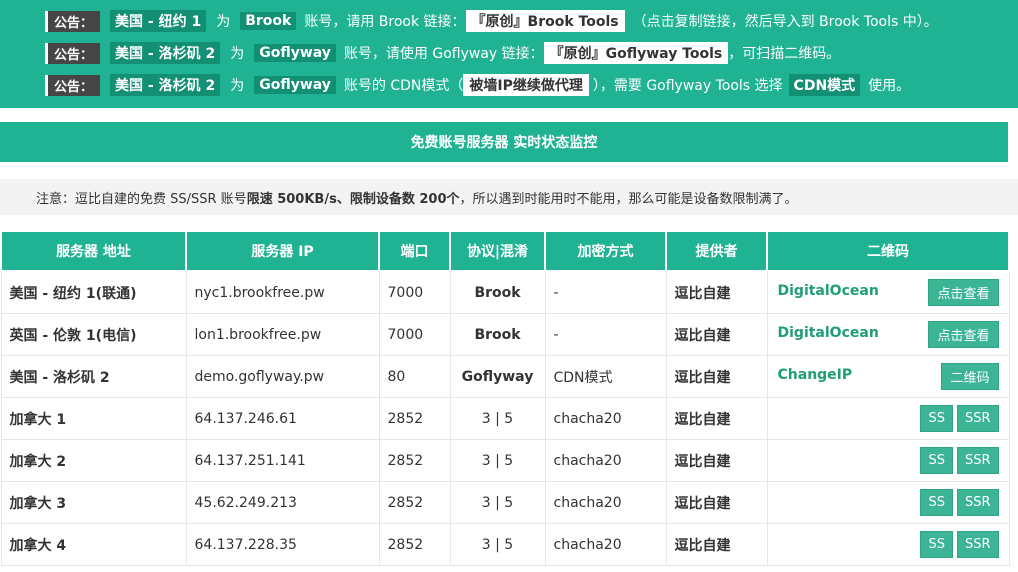 This screenshot has width=1018, height=572. Describe the element at coordinates (282, 292) in the screenshot. I see `server-ip: nyc1.brookfree.pw` at that location.